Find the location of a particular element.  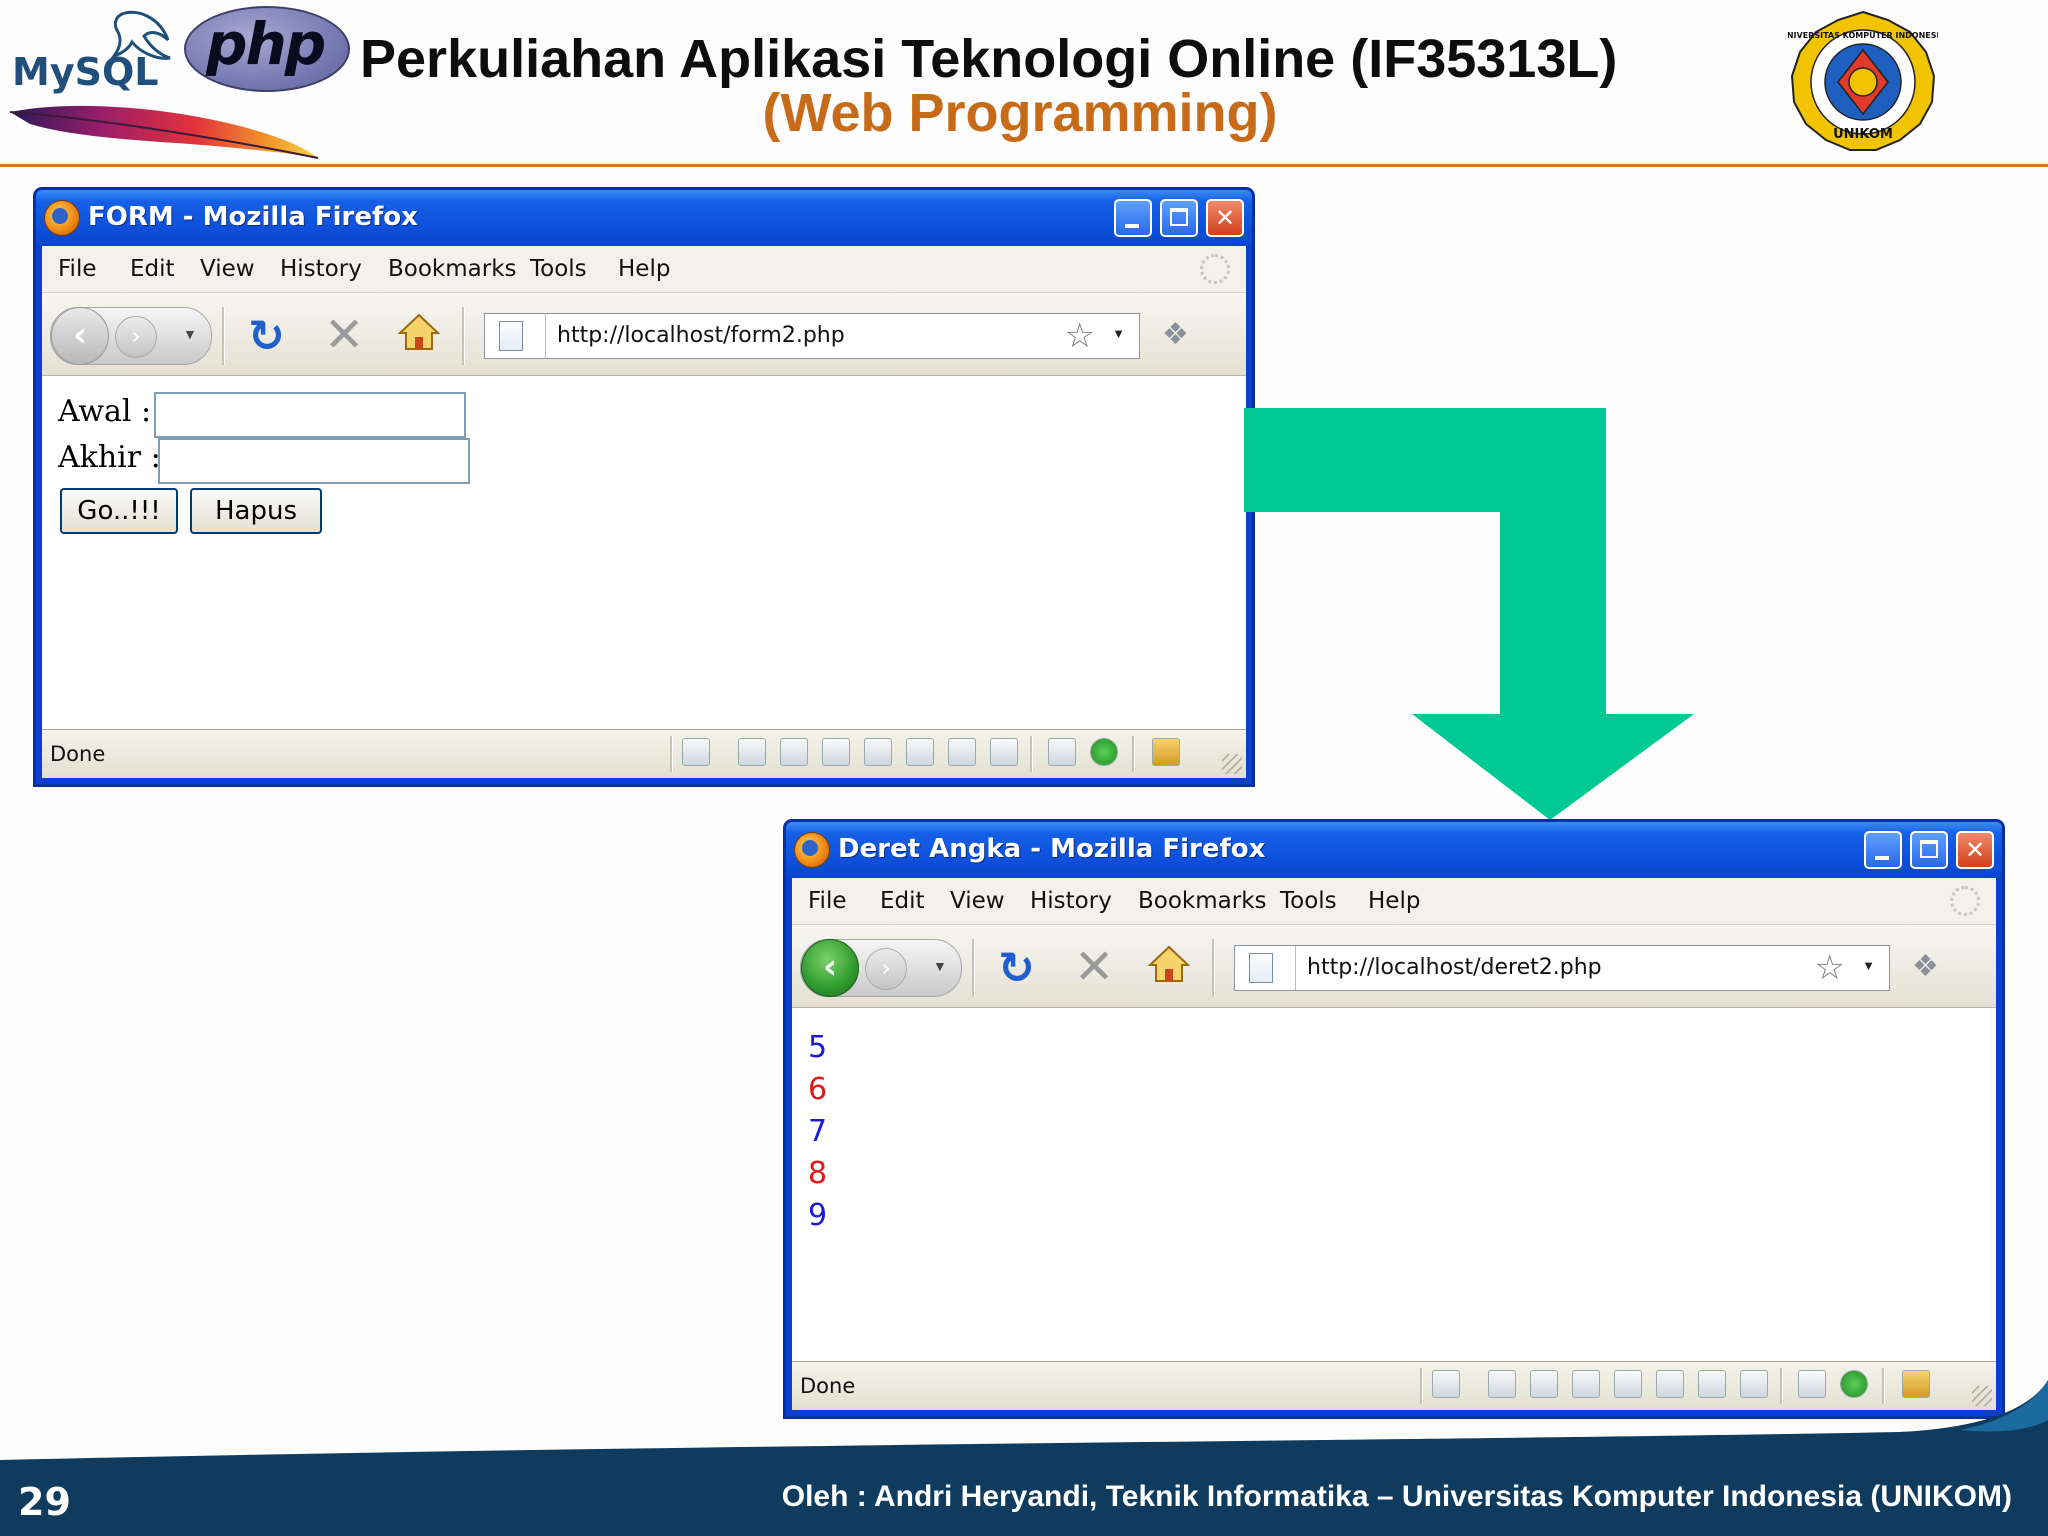

url-text: http://localhost/form2.php is located at coordinates (701, 335).